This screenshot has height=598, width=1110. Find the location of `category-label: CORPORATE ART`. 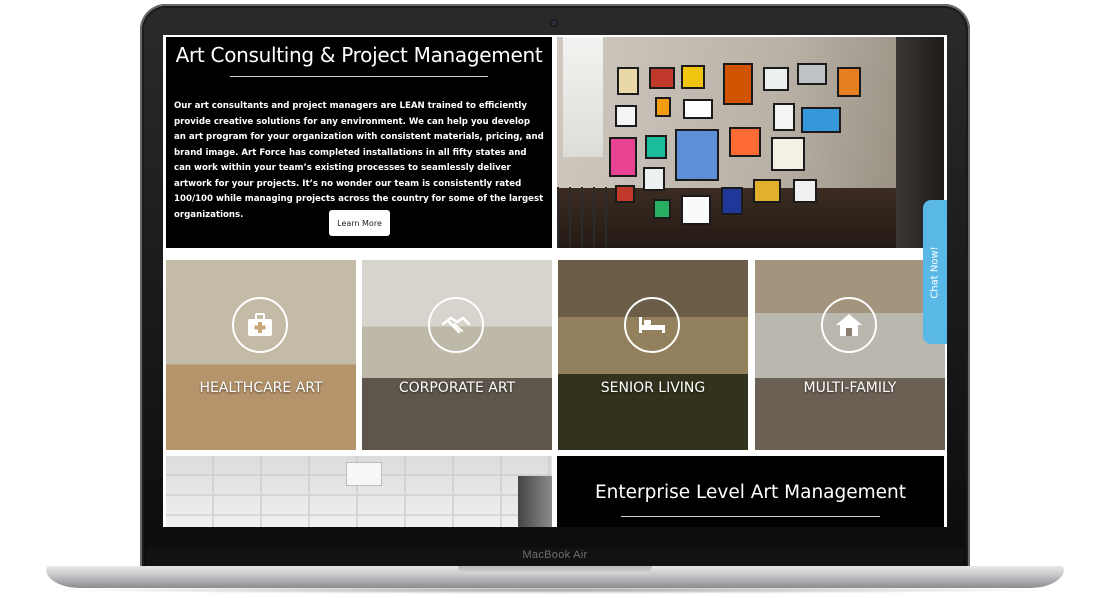

category-label: CORPORATE ART is located at coordinates (457, 388).